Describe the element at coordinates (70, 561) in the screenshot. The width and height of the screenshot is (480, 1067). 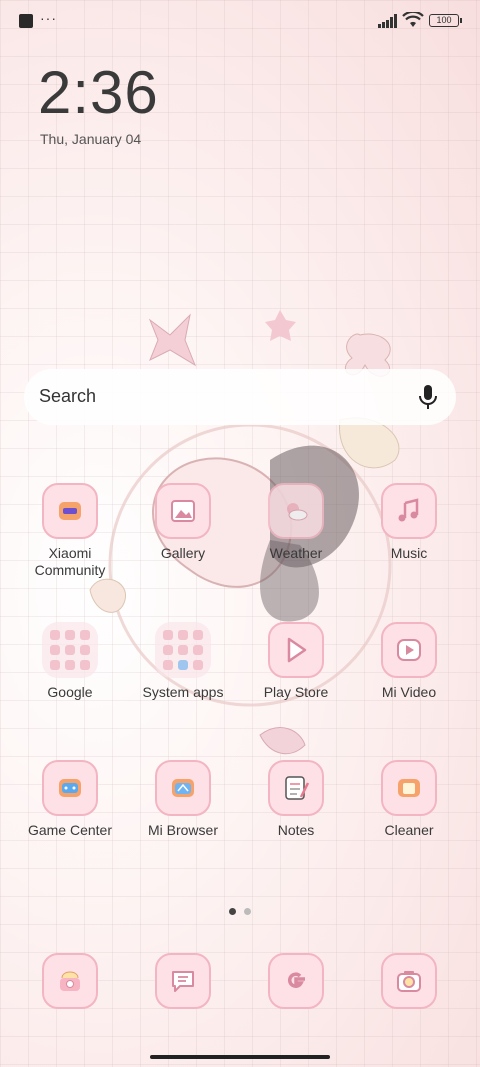
I see `app-label: Xiaomi Community` at that location.